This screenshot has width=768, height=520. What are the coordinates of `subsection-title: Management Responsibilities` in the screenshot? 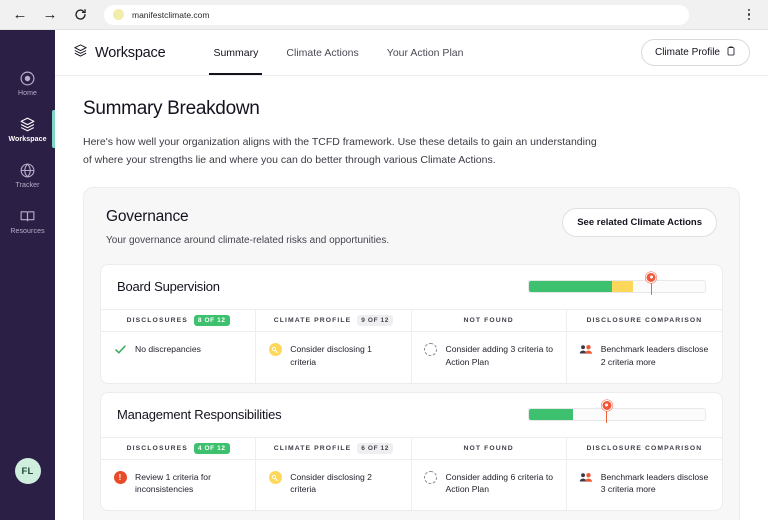 It's located at (199, 415).